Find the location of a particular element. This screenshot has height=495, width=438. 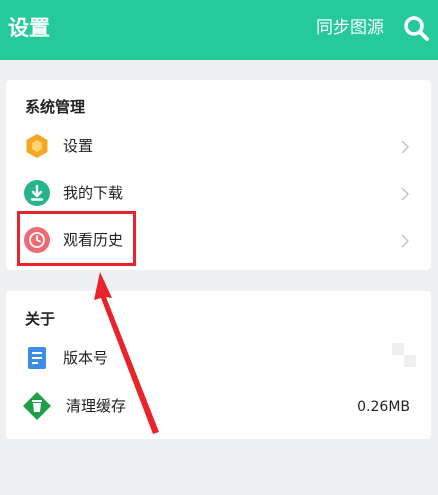

hexagon-settings-icon is located at coordinates (37, 146).